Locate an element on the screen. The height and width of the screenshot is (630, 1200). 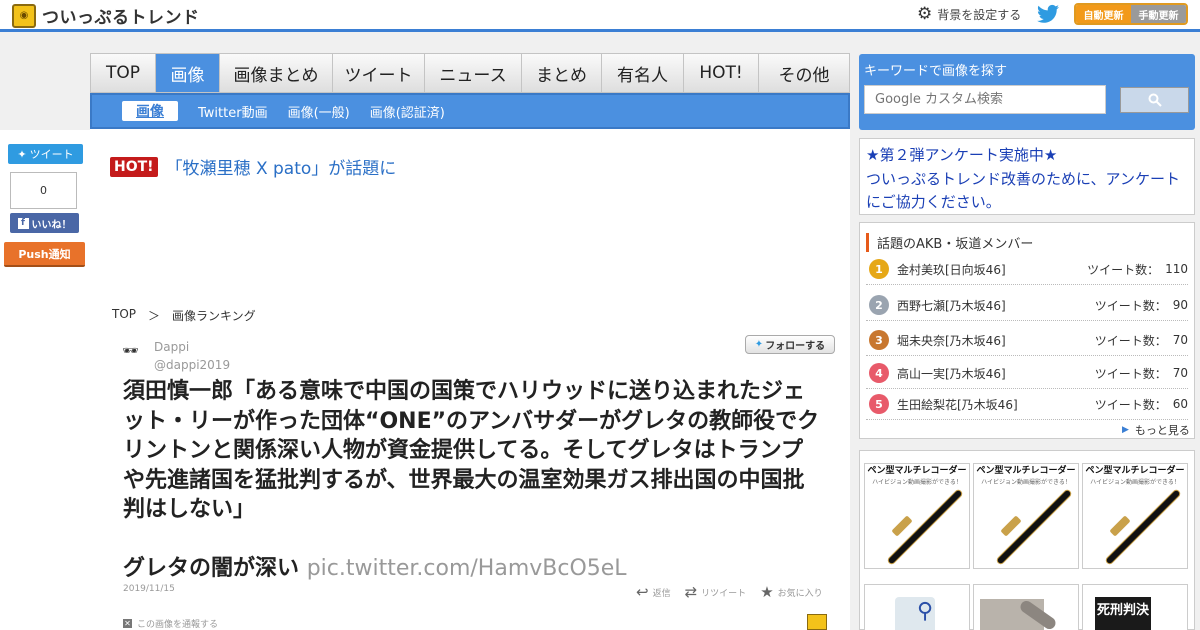
ranking-member-name: 金村美玖[日向坂46] is located at coordinates (992, 269).